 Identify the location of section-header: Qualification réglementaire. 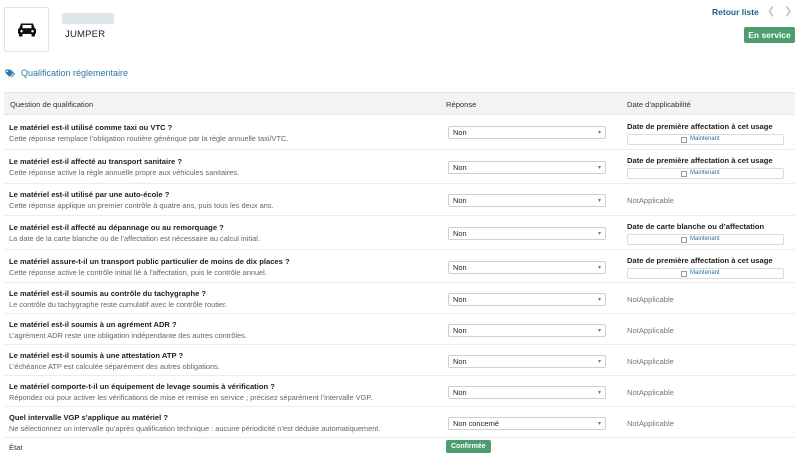
(66, 73).